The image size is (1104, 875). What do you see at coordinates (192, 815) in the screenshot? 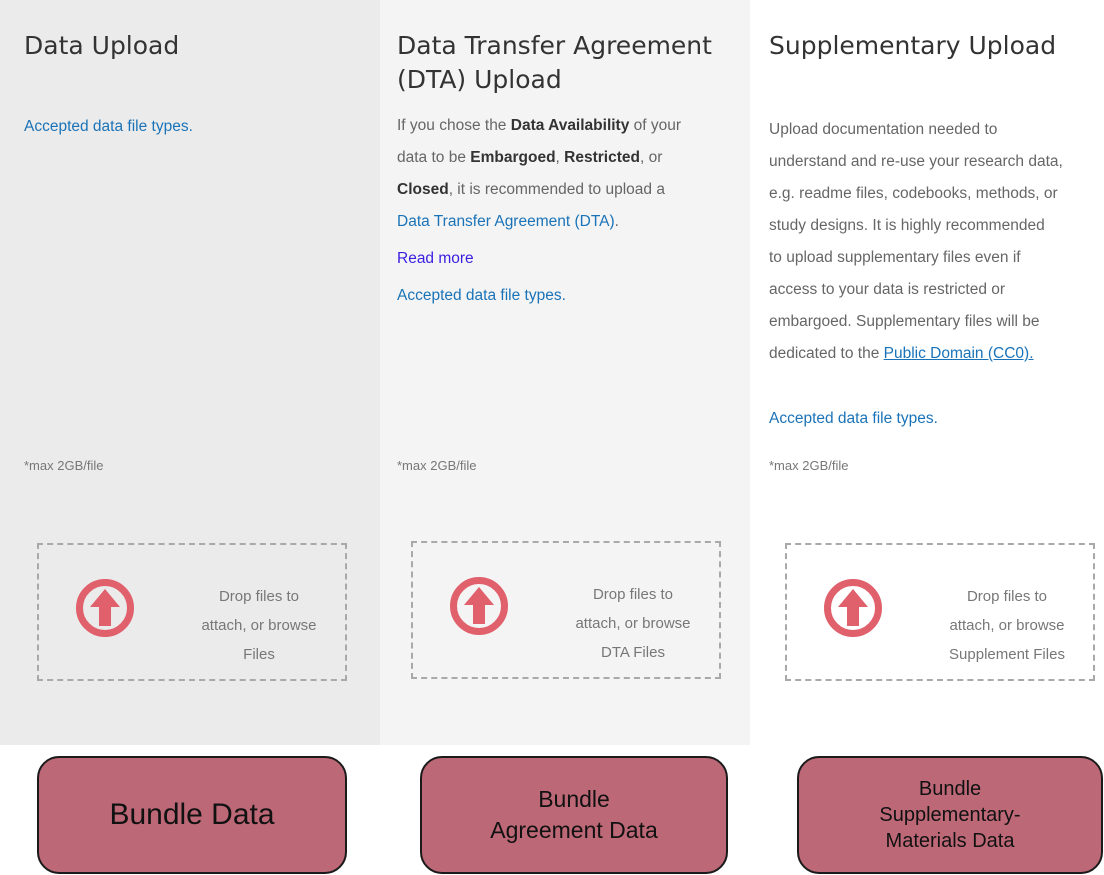
I see `bundle-data-button: Bundle Data` at bounding box center [192, 815].